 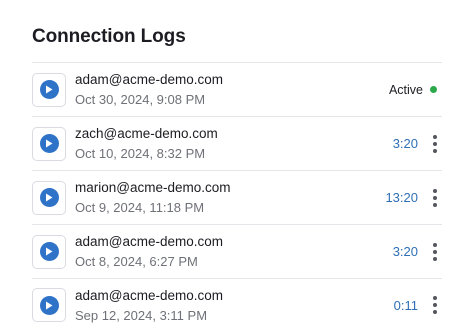 What do you see at coordinates (405, 89) in the screenshot?
I see `status-label: Active` at bounding box center [405, 89].